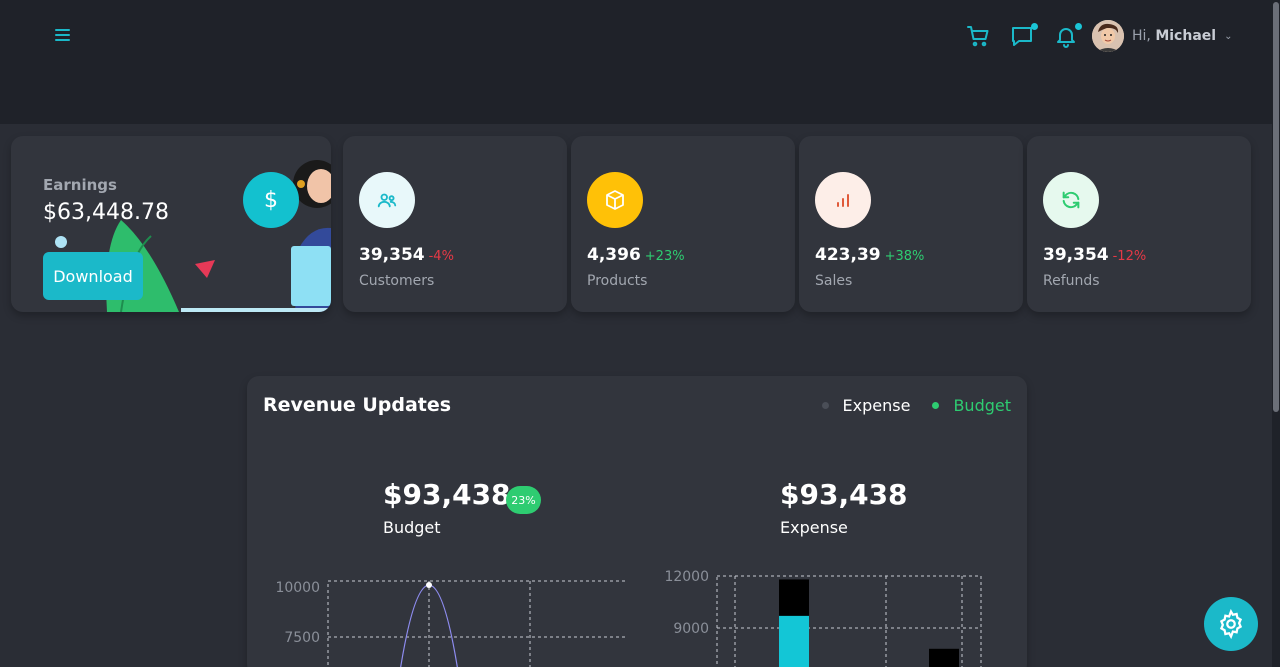  What do you see at coordinates (1095, 255) in the screenshot?
I see `stat-value: 39,354 -12%` at bounding box center [1095, 255].